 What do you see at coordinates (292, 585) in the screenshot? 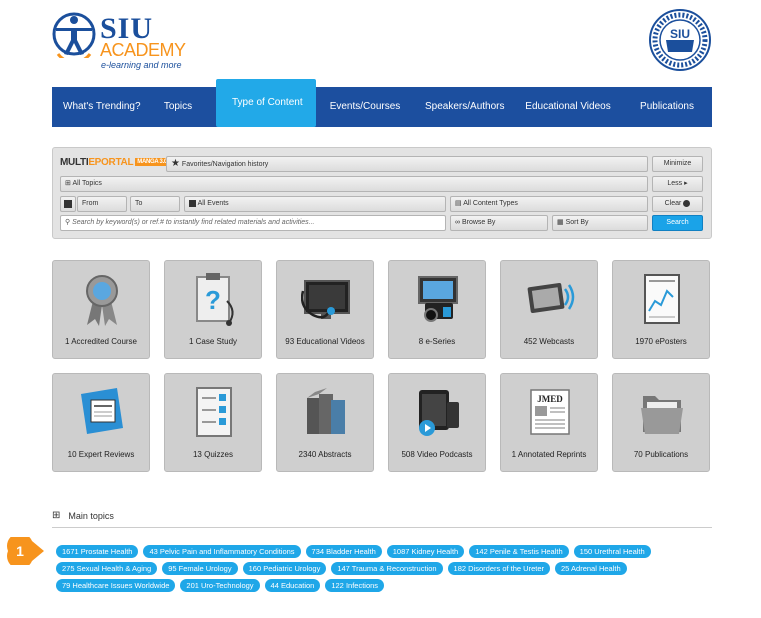
I see `topic-chip: 44 Education` at bounding box center [292, 585].